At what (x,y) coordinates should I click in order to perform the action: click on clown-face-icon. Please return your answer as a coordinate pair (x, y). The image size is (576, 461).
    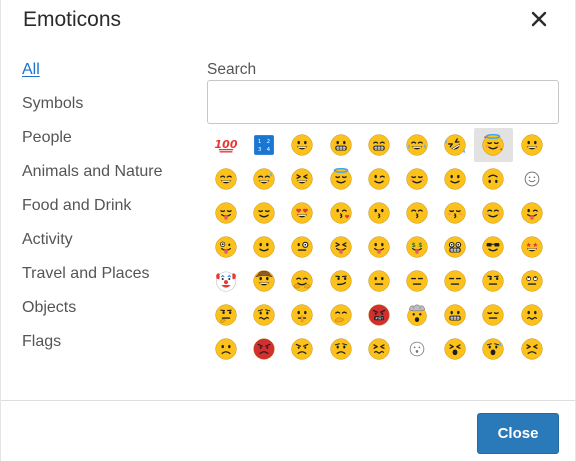
    Looking at the image, I should click on (226, 281).